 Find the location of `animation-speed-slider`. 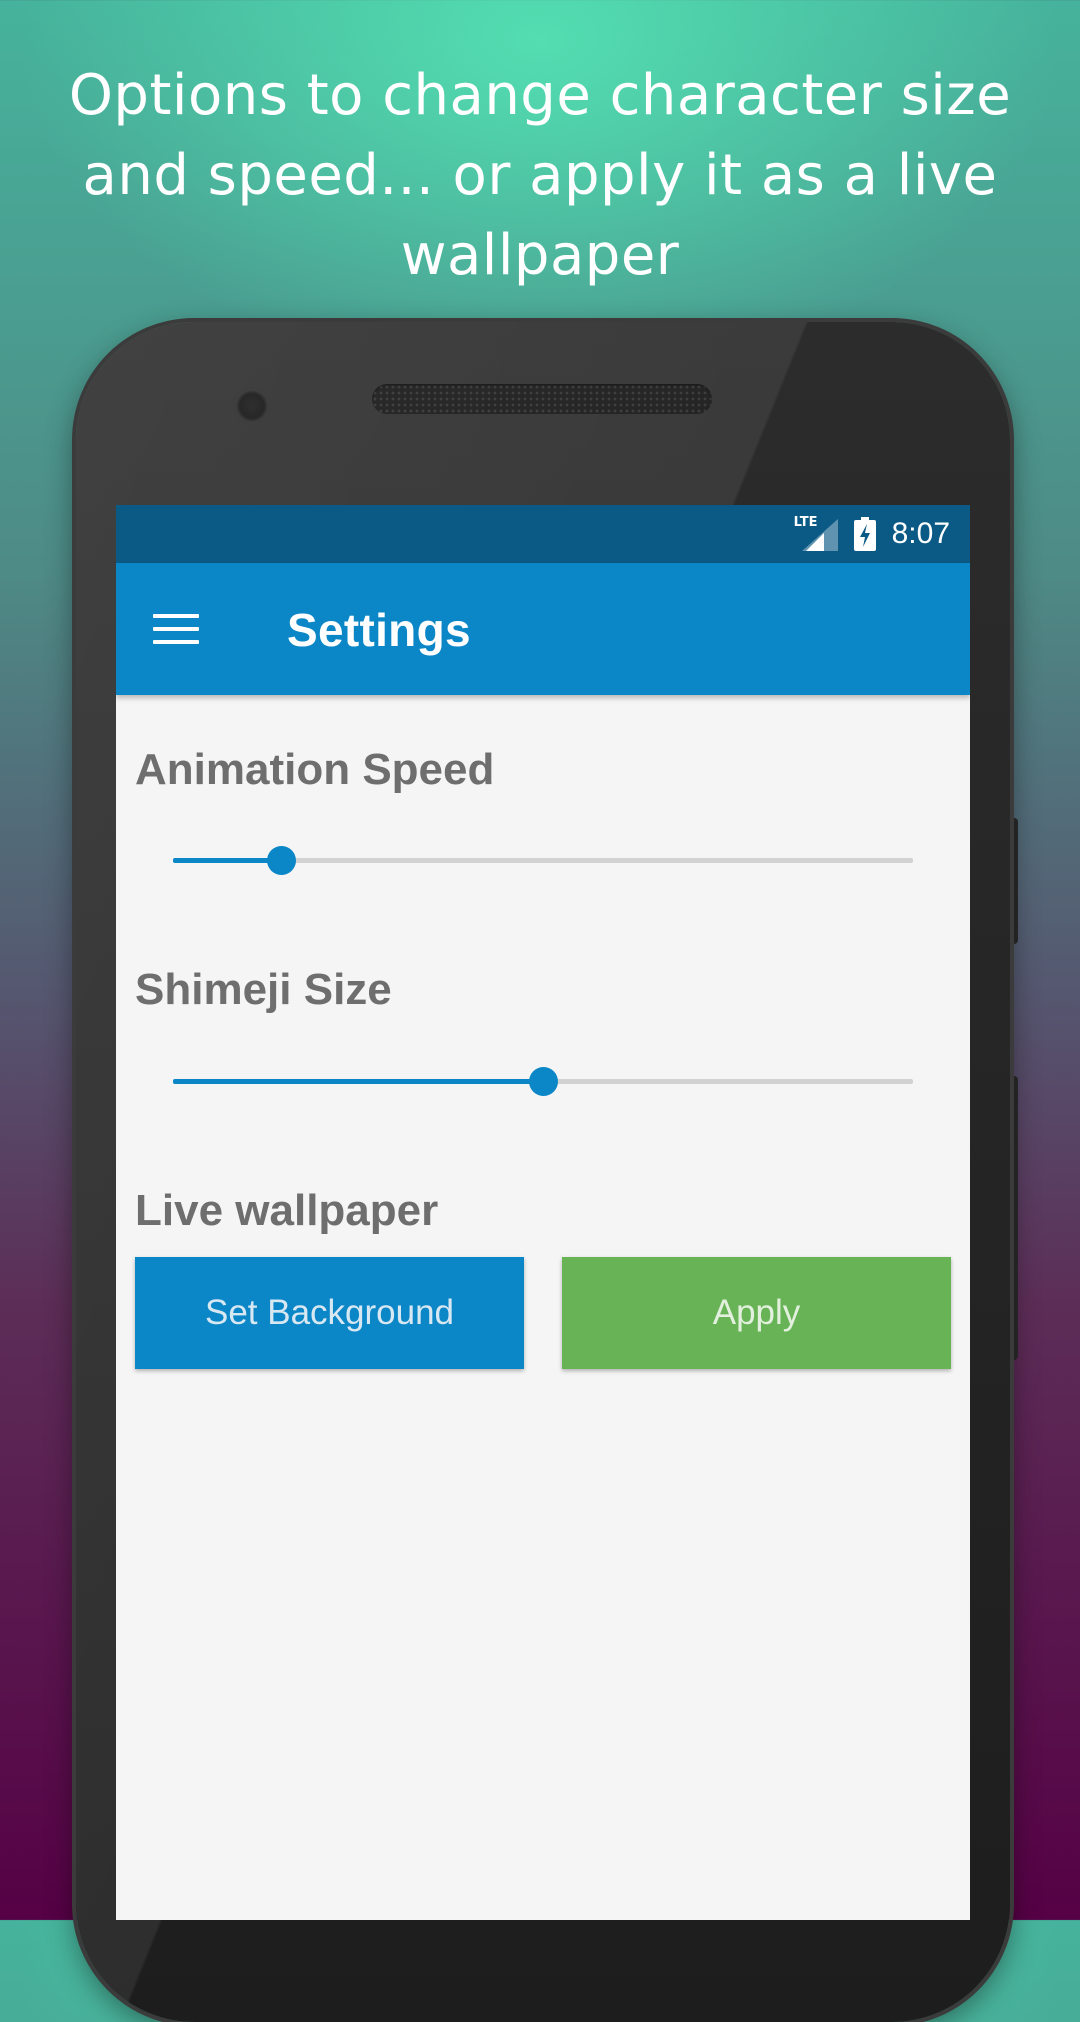

animation-speed-slider is located at coordinates (543, 860).